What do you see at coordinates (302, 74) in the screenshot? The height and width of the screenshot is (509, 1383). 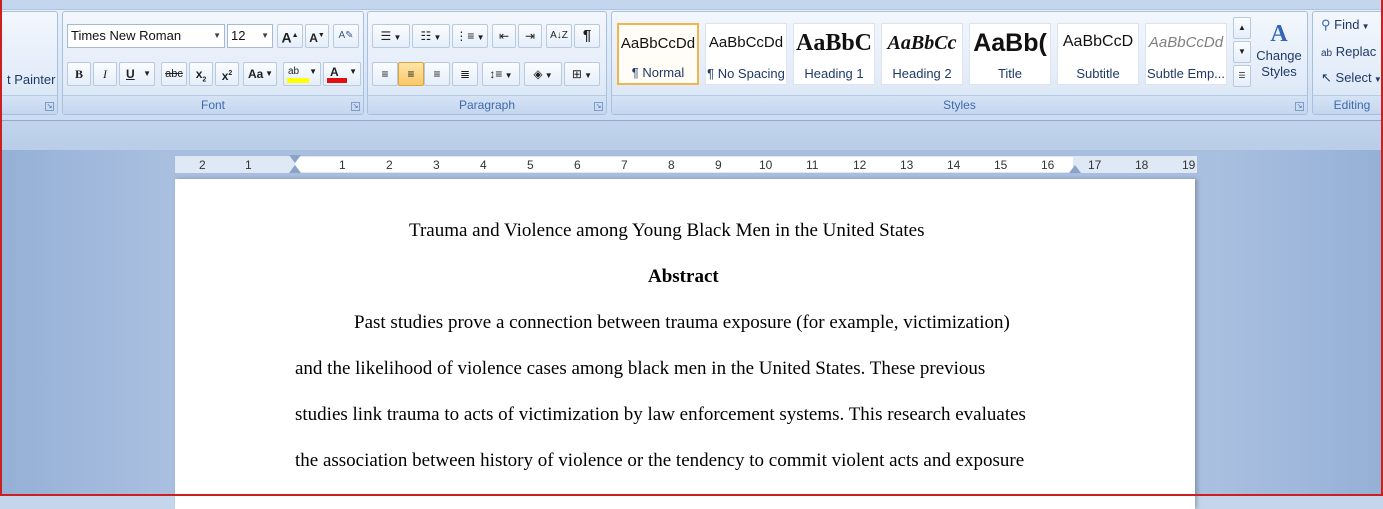 I see `highlight-button: ab ▼` at bounding box center [302, 74].